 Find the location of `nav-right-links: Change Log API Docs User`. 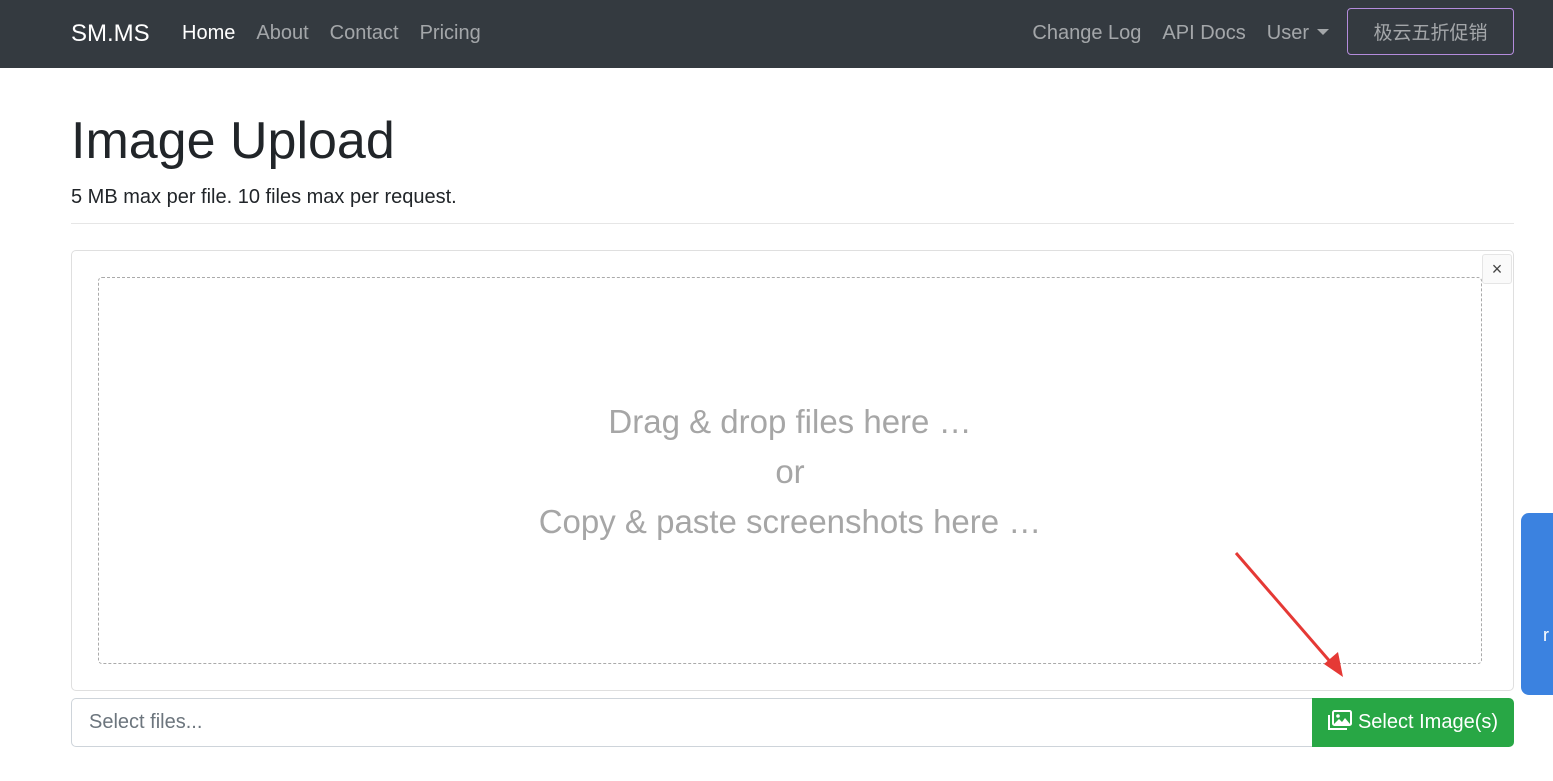

nav-right-links: Change Log API Docs User is located at coordinates (1180, 33).